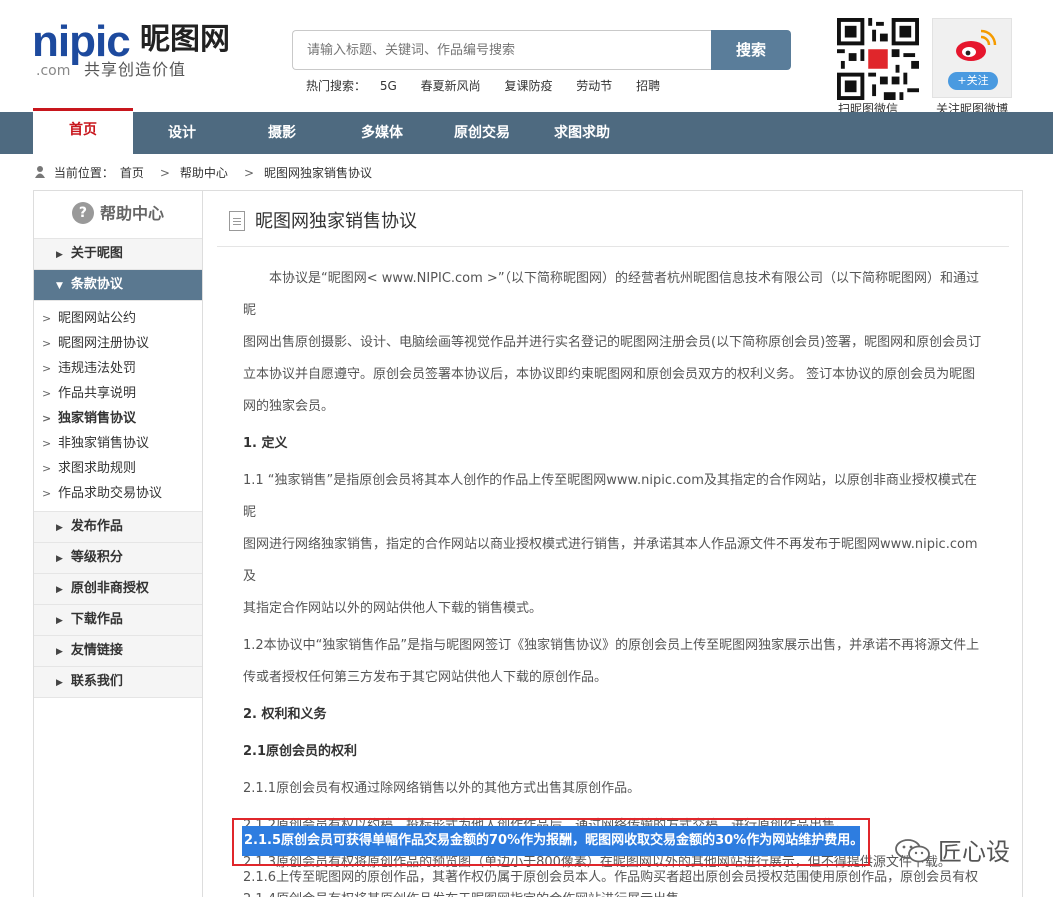  Describe the element at coordinates (118, 418) in the screenshot. I see `sidebar-sub-item-current: > 独家销售协议` at that location.